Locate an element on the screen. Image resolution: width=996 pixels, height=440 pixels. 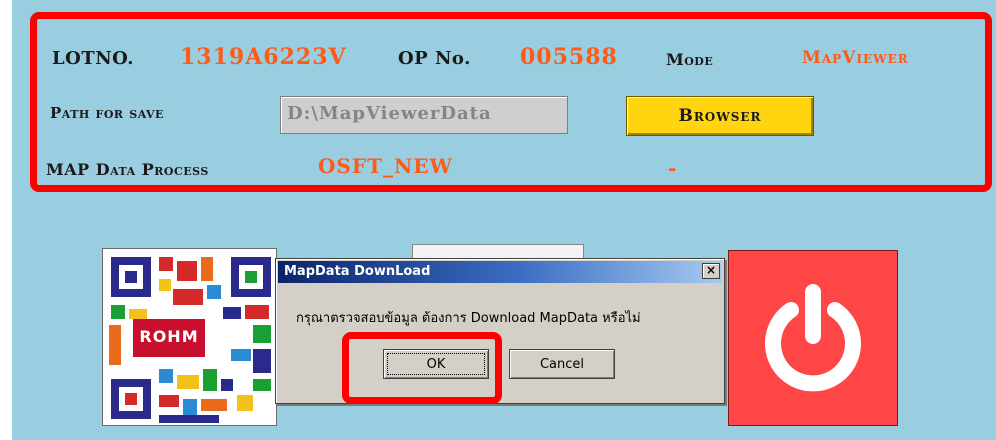
process-extra-value: - is located at coordinates (673, 168).